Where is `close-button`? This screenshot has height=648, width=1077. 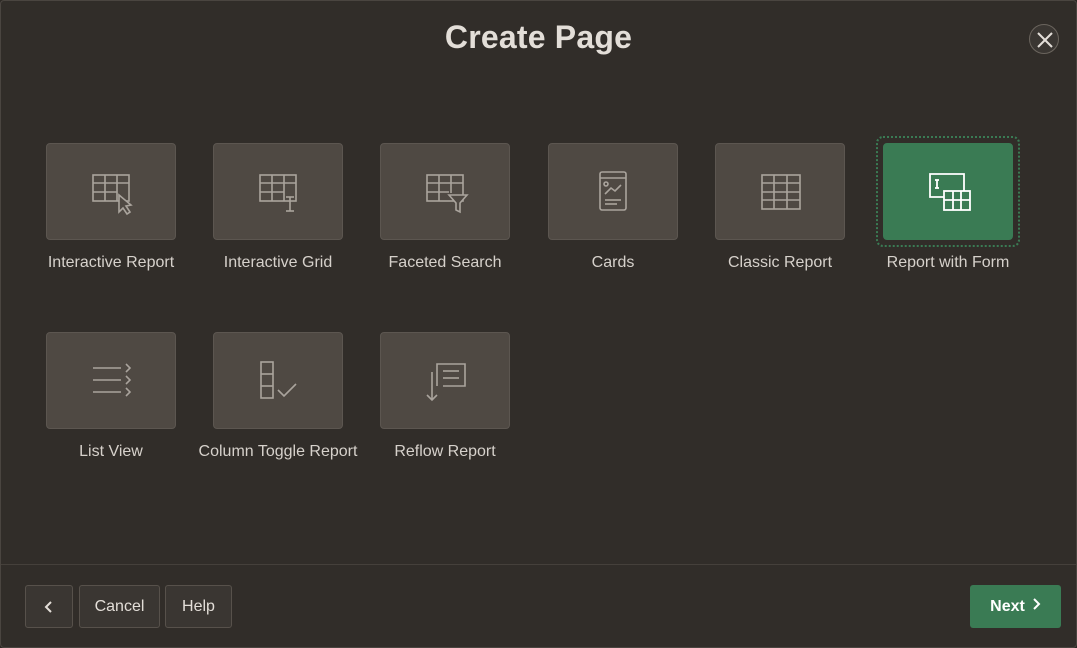 close-button is located at coordinates (1044, 39).